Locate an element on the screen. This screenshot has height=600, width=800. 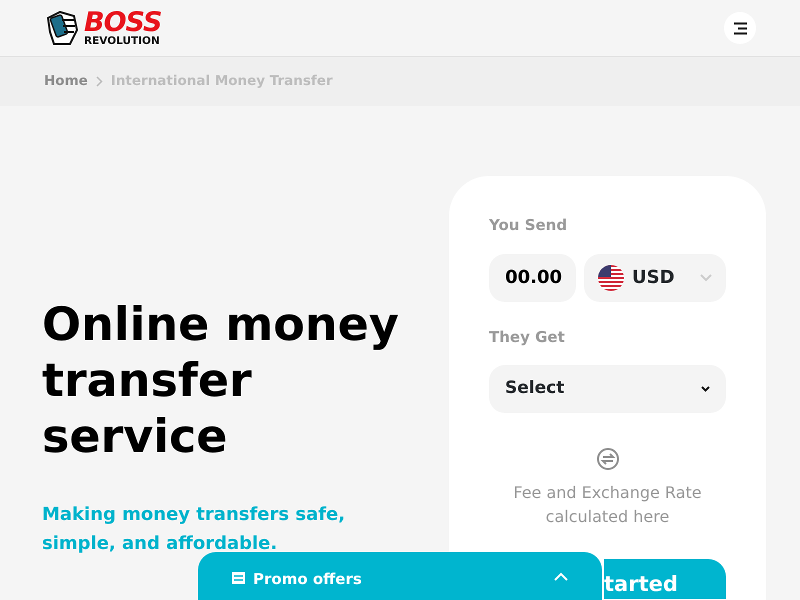
menu-icon is located at coordinates (740, 28).